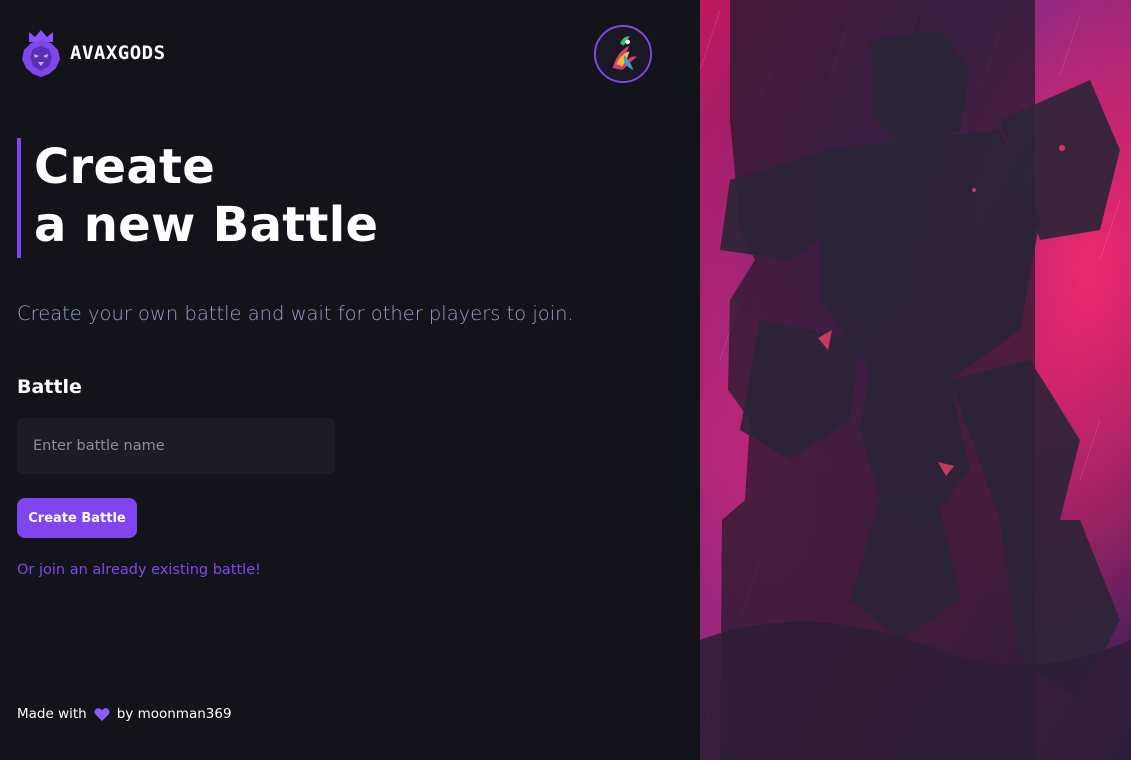 This screenshot has width=1131, height=760. I want to click on page-heading: Create a new Battle, so click(197, 198).